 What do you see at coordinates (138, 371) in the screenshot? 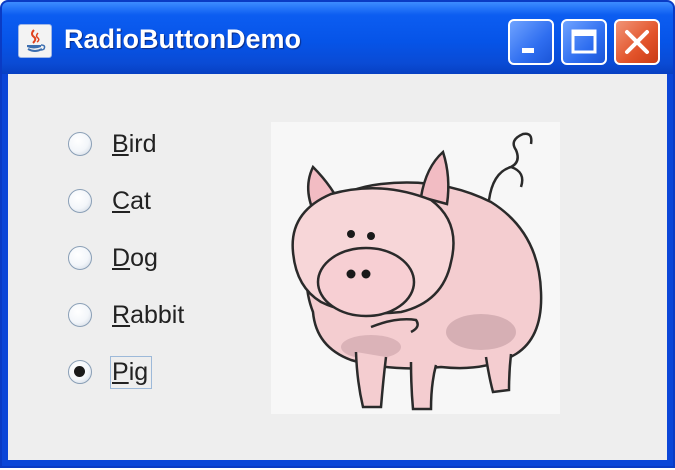
I see `label-rest: ig` at bounding box center [138, 371].